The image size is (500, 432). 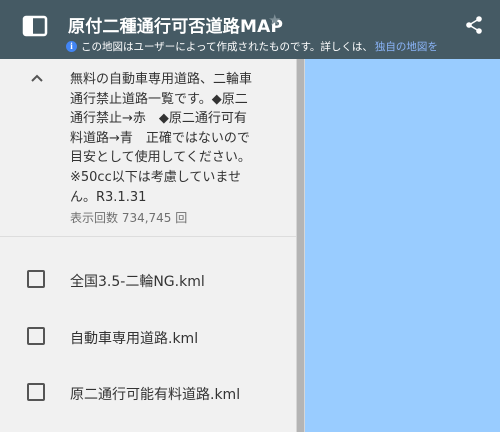 I want to click on layer-item: 原二通行可能有料道路.kml, so click(x=148, y=394).